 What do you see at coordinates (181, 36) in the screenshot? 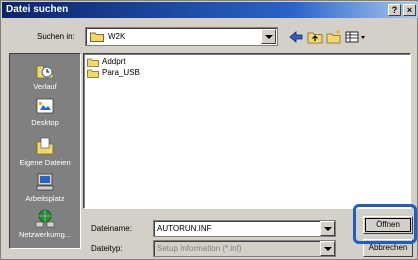
I see `look-in-combobox: W2K` at bounding box center [181, 36].